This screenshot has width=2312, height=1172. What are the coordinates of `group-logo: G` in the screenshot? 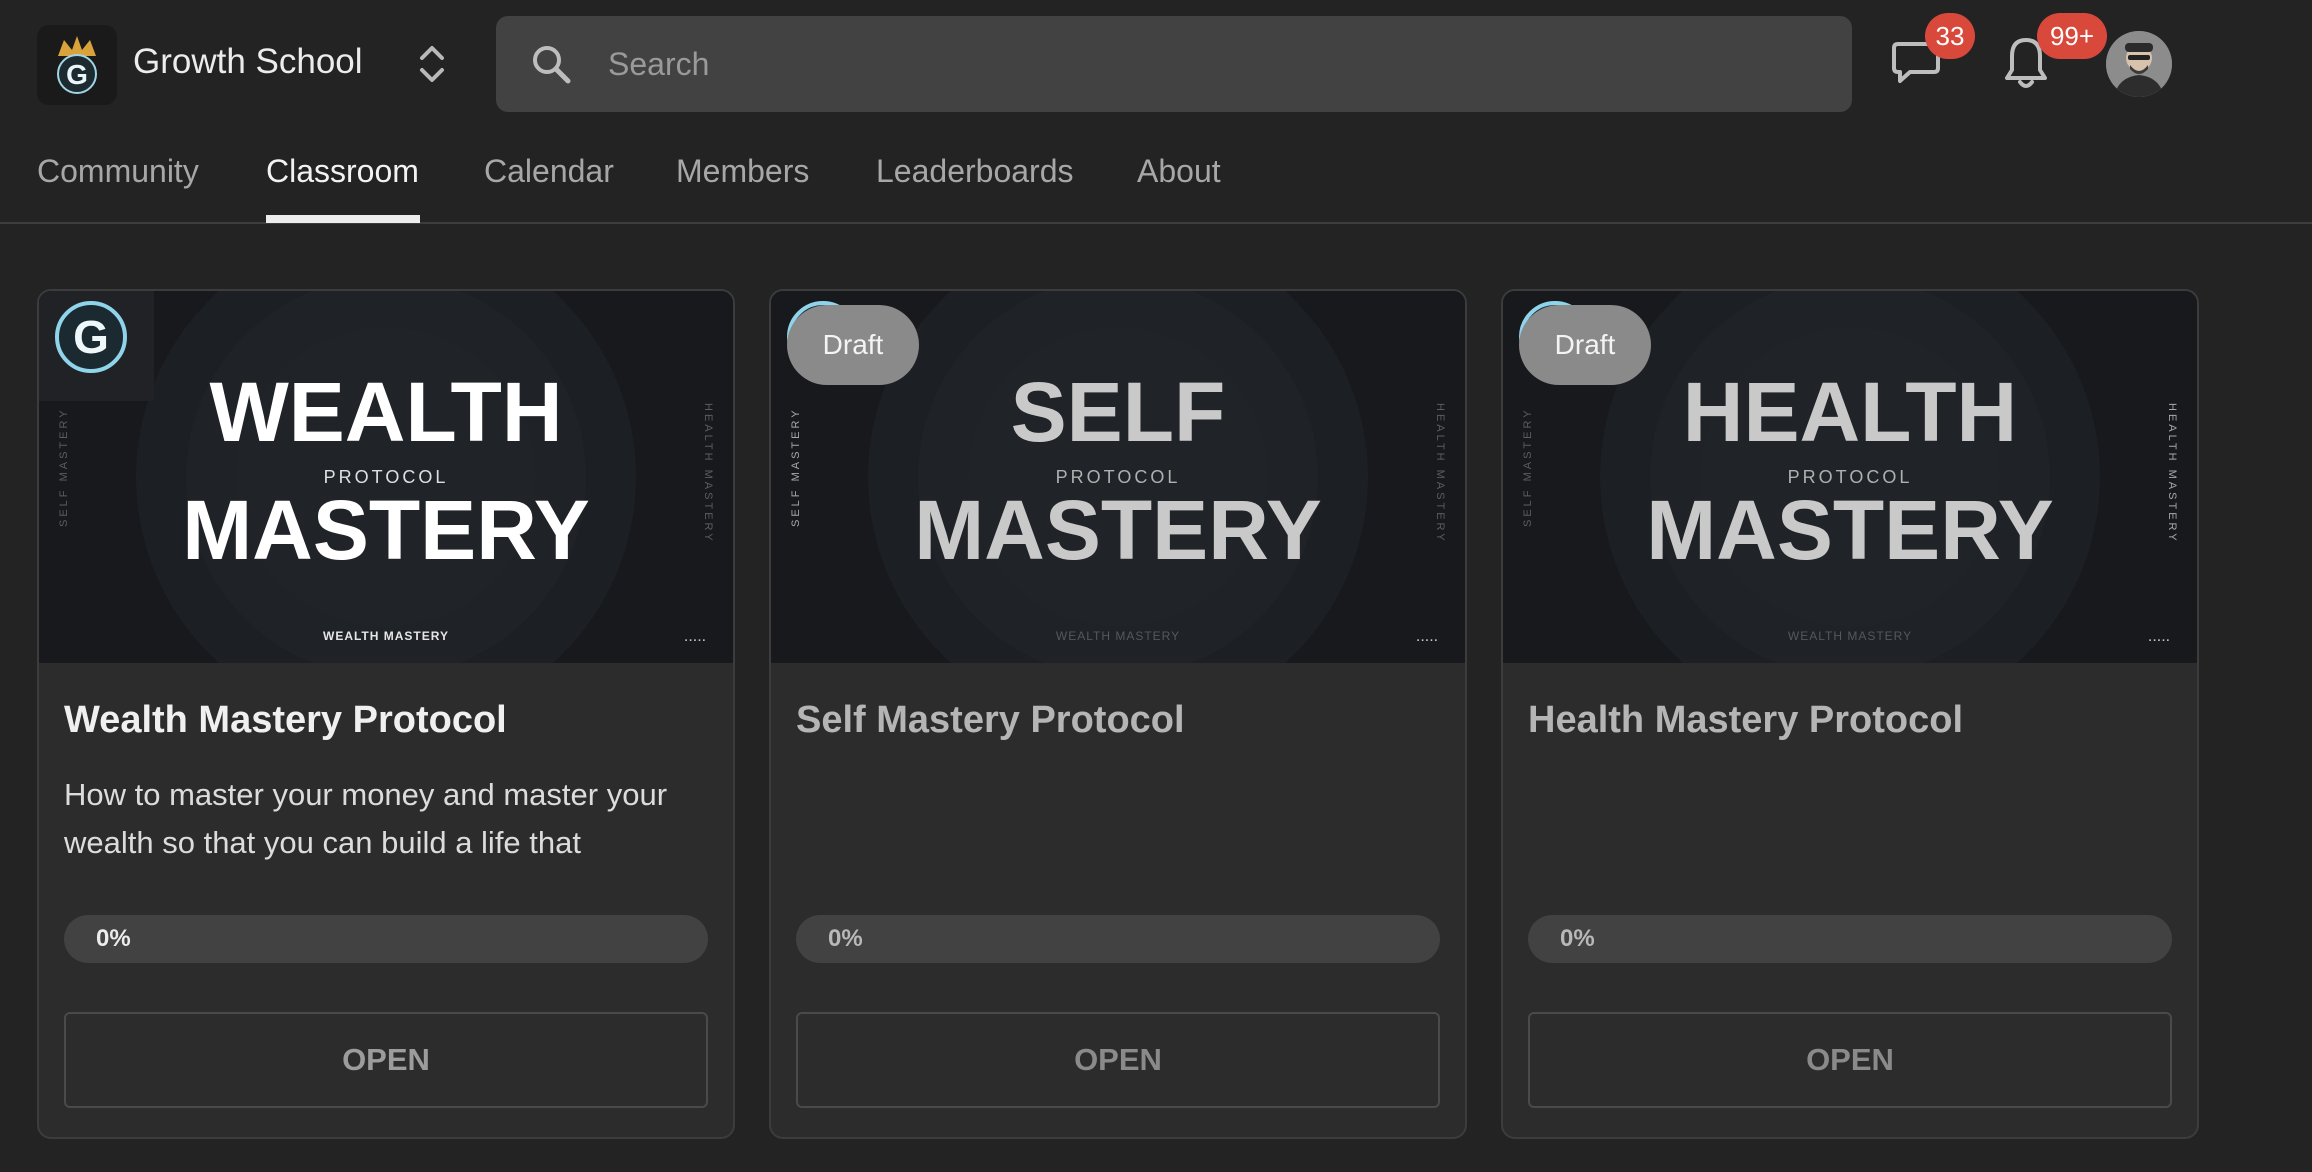 It's located at (77, 65).